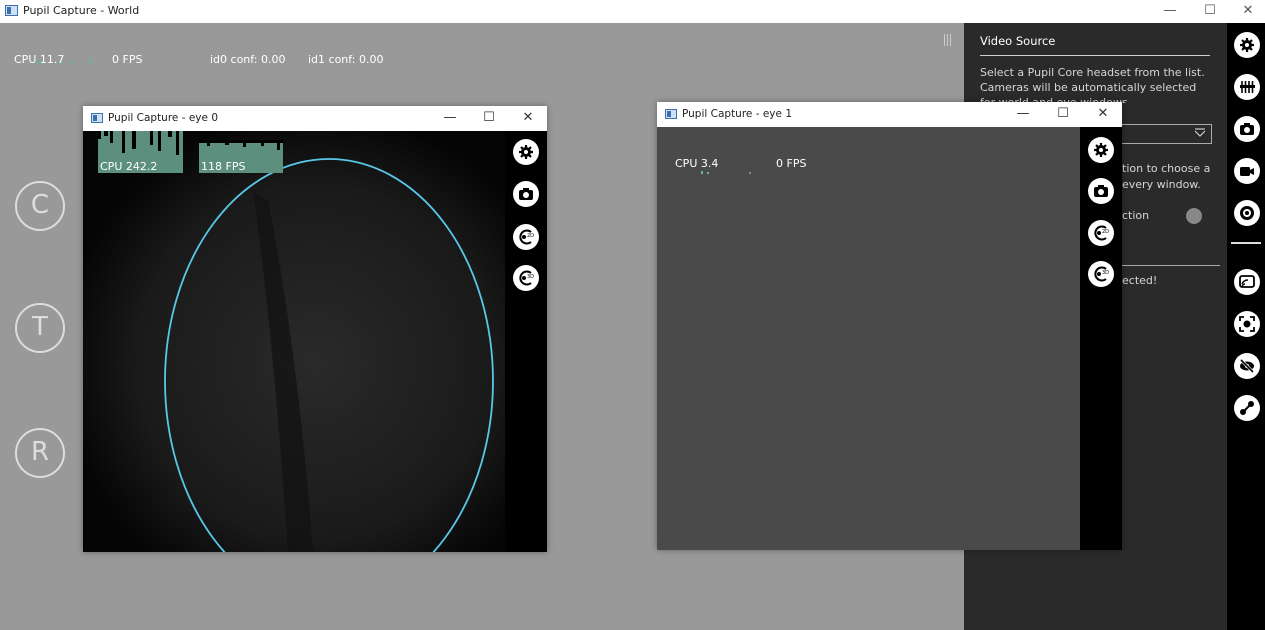  What do you see at coordinates (140, 152) in the screenshot?
I see `eye0-cpu-graph: CPU 242.2` at bounding box center [140, 152].